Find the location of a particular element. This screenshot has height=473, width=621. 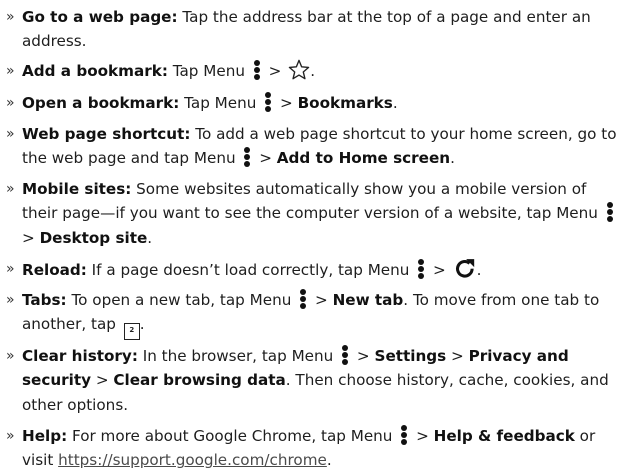

clear-browsing-data-label: Clear browsing data is located at coordinates (199, 380).